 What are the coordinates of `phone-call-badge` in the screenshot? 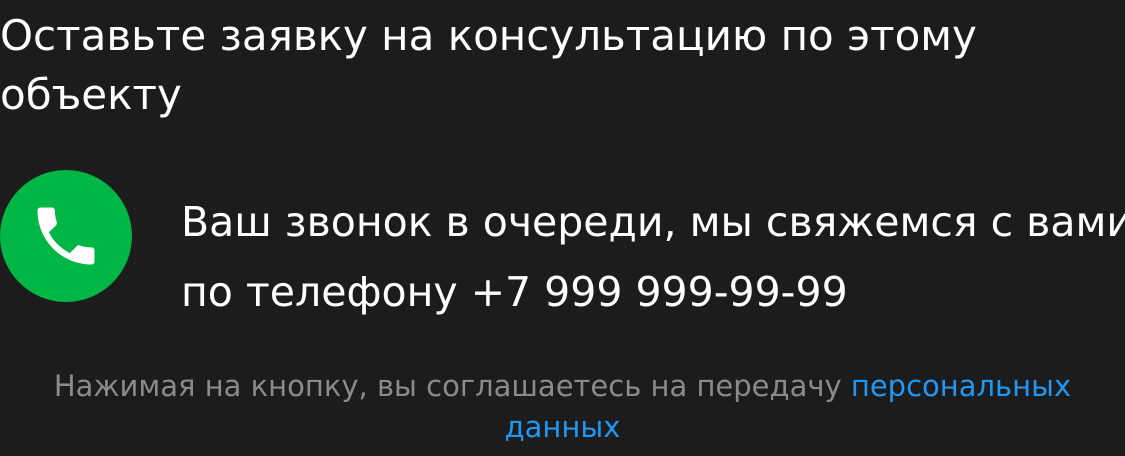 It's located at (66, 236).